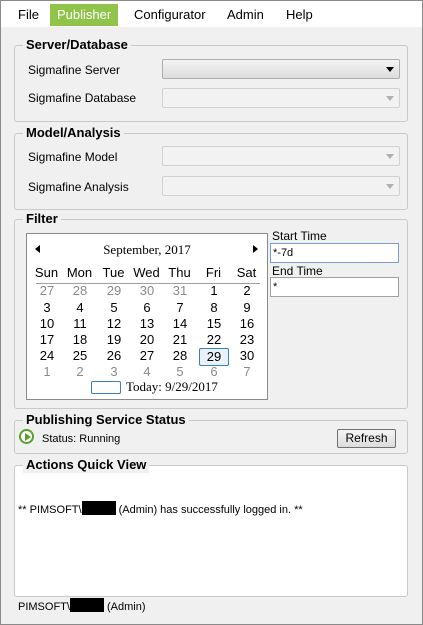 The width and height of the screenshot is (423, 625). What do you see at coordinates (334, 287) in the screenshot?
I see `end-time-input: *` at bounding box center [334, 287].